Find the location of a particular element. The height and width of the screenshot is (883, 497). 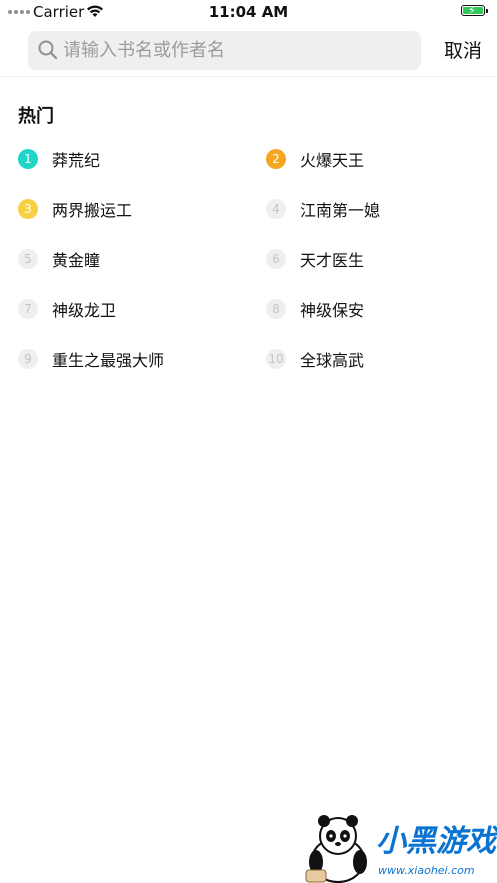

hot-item-4: 4 江南第一媳 is located at coordinates (323, 209).